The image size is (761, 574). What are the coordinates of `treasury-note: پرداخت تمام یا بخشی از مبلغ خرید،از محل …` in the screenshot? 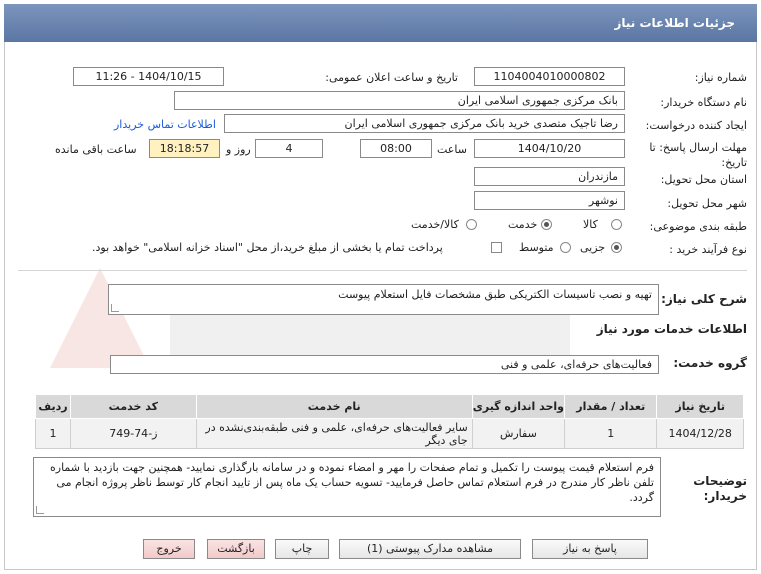 It's located at (267, 247).